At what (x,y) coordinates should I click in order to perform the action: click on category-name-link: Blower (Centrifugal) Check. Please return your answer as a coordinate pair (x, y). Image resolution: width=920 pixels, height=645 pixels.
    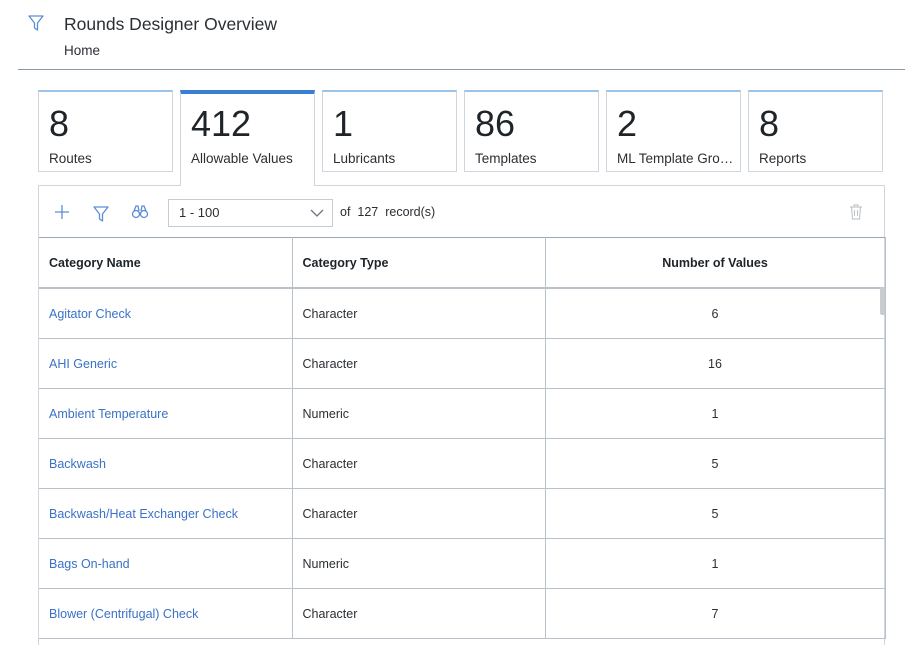
    Looking at the image, I should click on (166, 613).